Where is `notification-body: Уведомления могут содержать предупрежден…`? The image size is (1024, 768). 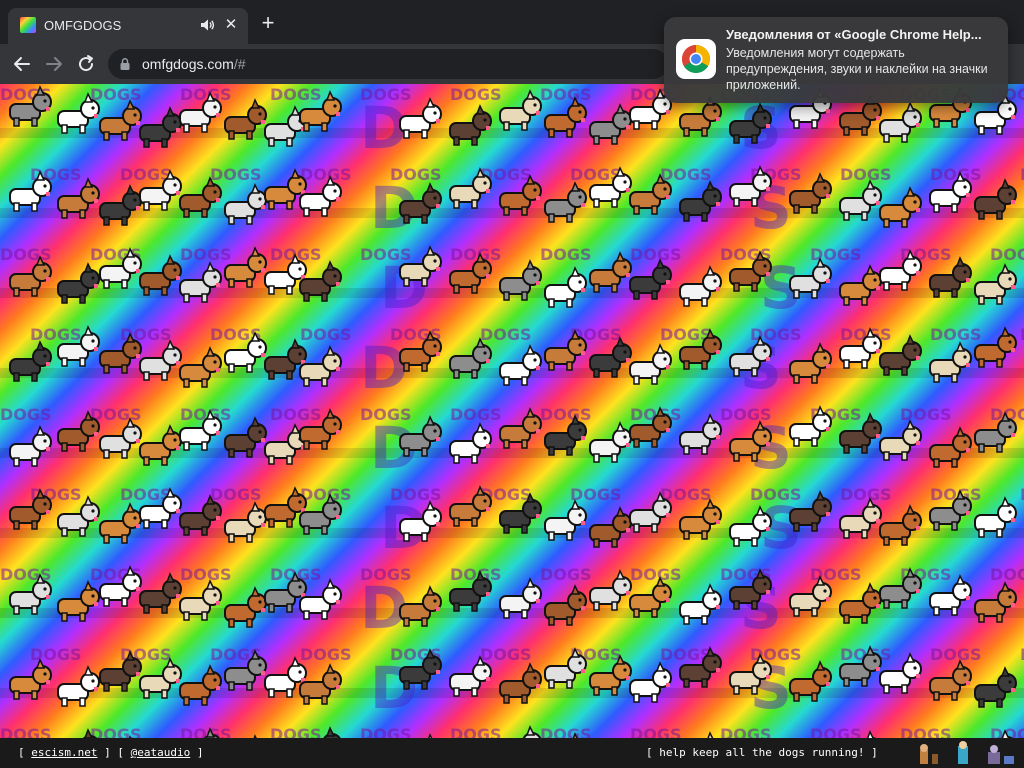 notification-body: Уведомления могут содержать предупрежден… is located at coordinates (857, 69).